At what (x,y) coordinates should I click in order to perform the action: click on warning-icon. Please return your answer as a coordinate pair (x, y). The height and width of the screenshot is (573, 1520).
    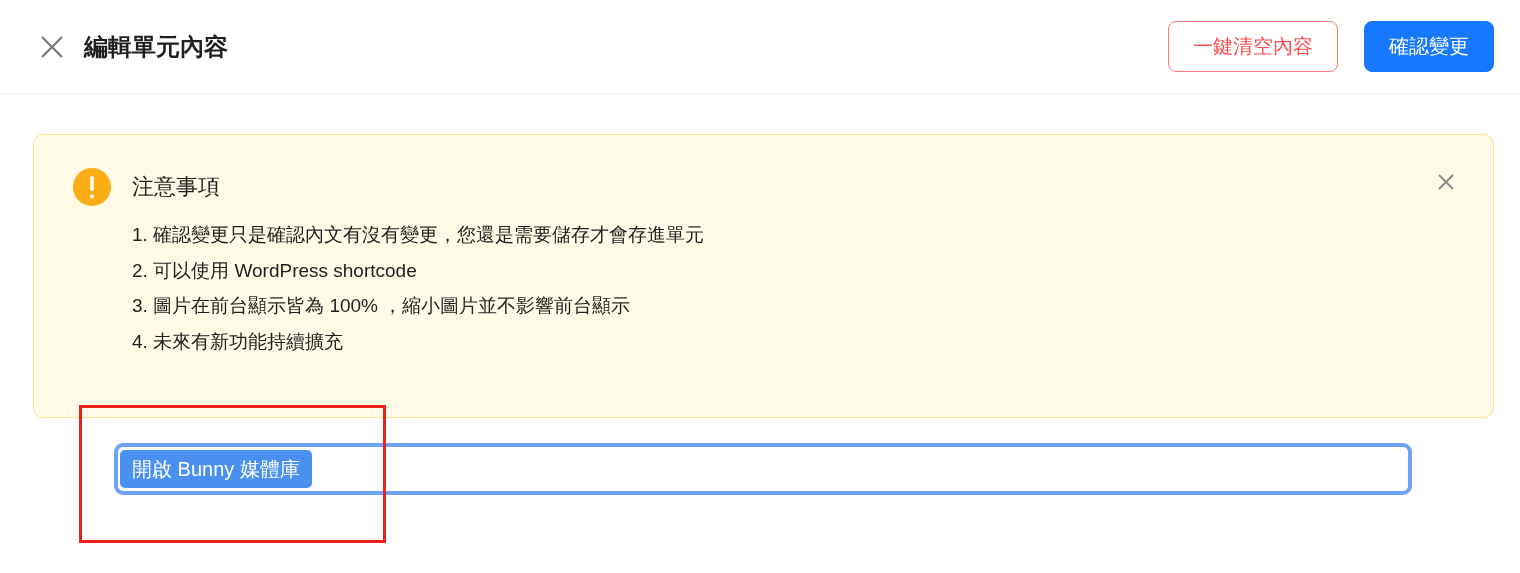
    Looking at the image, I should click on (92, 187).